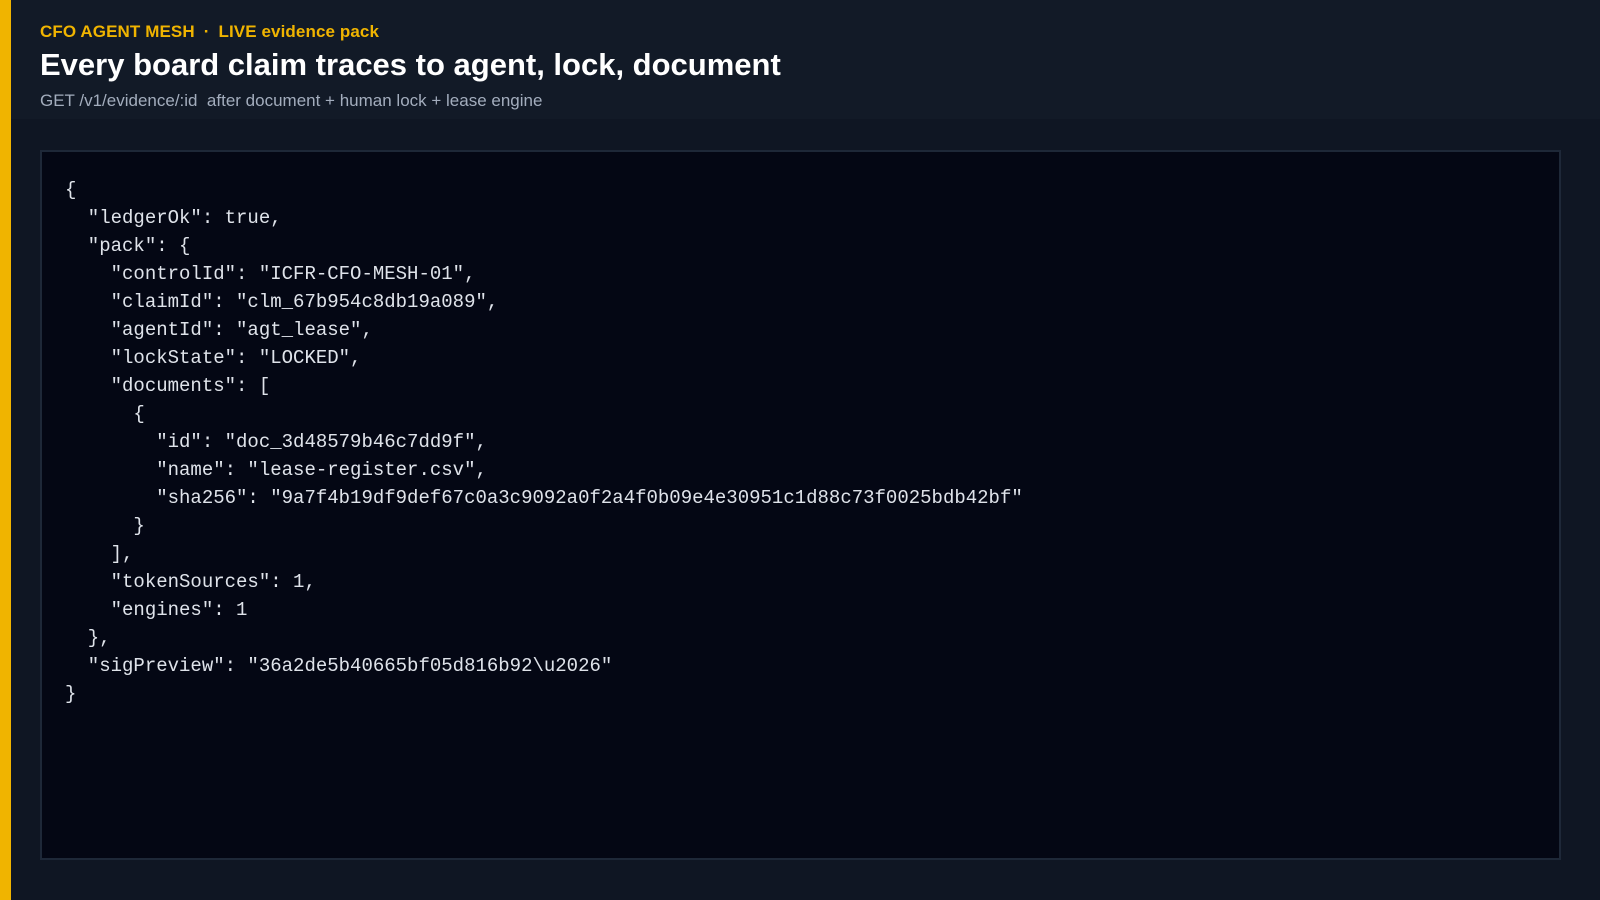 The image size is (1600, 900). What do you see at coordinates (299, 31) in the screenshot?
I see `status-label: LIVE evidence pack` at bounding box center [299, 31].